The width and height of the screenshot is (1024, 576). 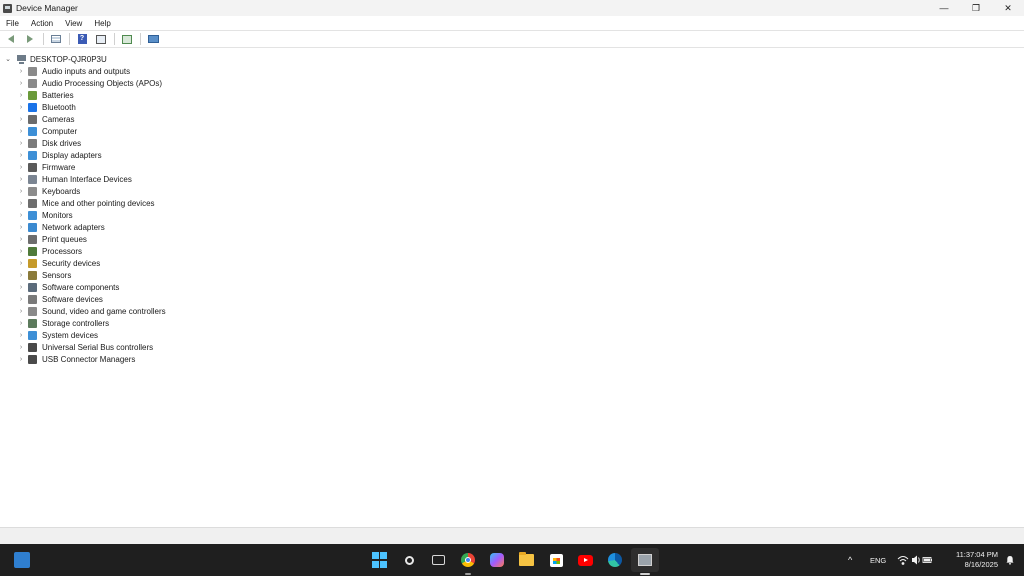 What do you see at coordinates (91, 359) in the screenshot?
I see `tree-item: › USB Connector Managers` at bounding box center [91, 359].